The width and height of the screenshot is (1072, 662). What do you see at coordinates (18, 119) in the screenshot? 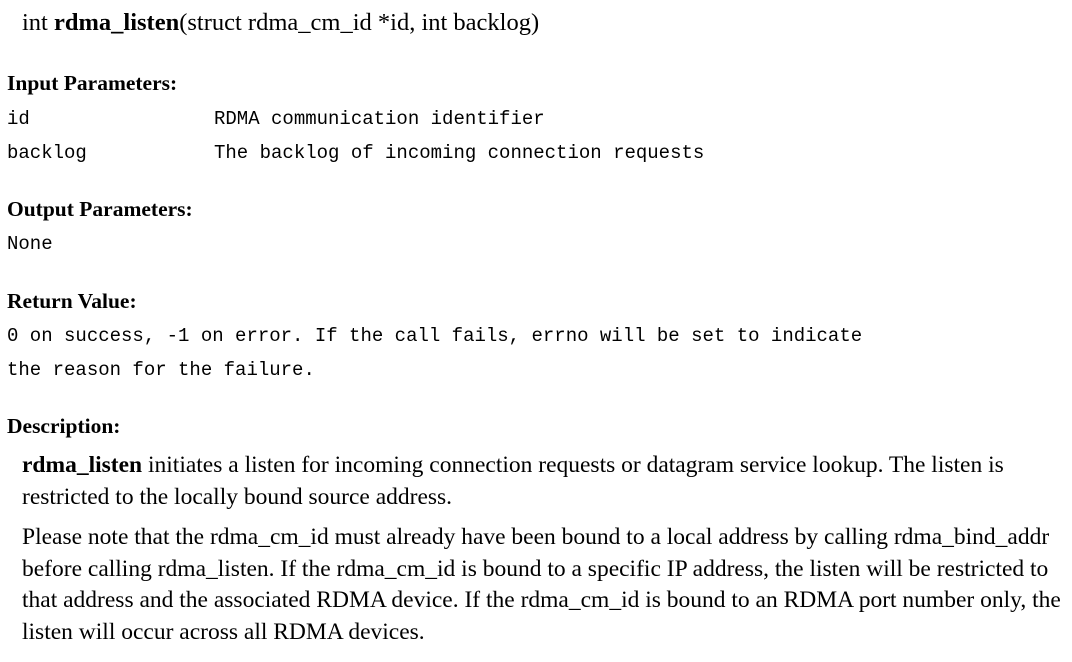
I see `param-name-id: id` at bounding box center [18, 119].